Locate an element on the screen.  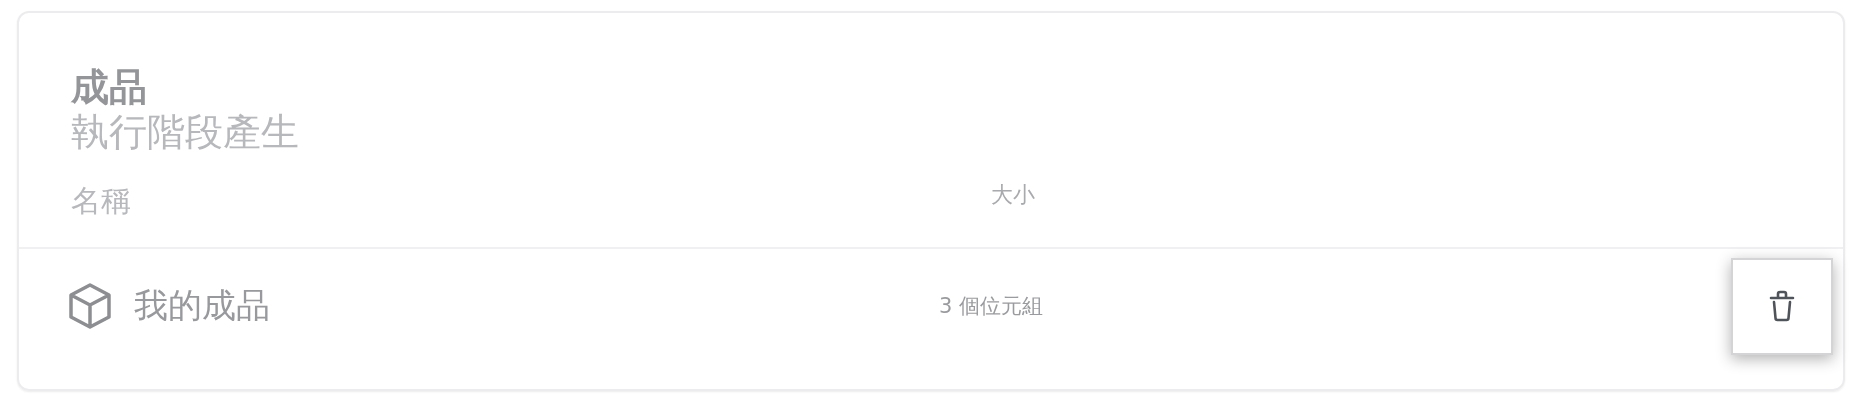
delete-button is located at coordinates (1782, 306).